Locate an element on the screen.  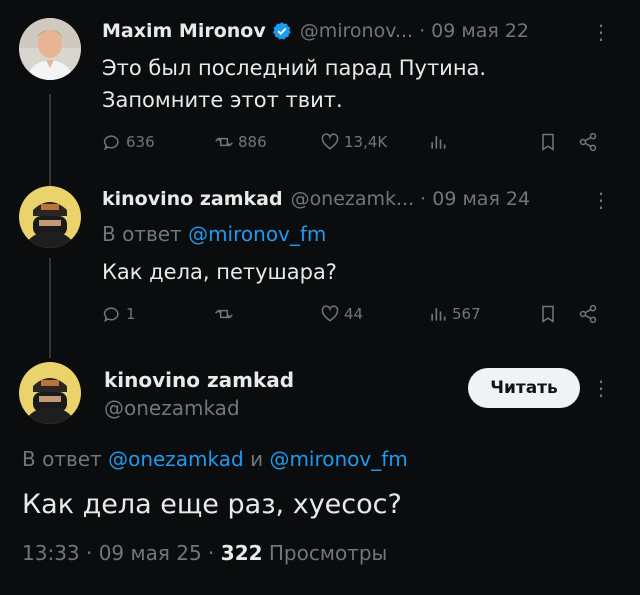
retweet-button is located at coordinates (226, 314).